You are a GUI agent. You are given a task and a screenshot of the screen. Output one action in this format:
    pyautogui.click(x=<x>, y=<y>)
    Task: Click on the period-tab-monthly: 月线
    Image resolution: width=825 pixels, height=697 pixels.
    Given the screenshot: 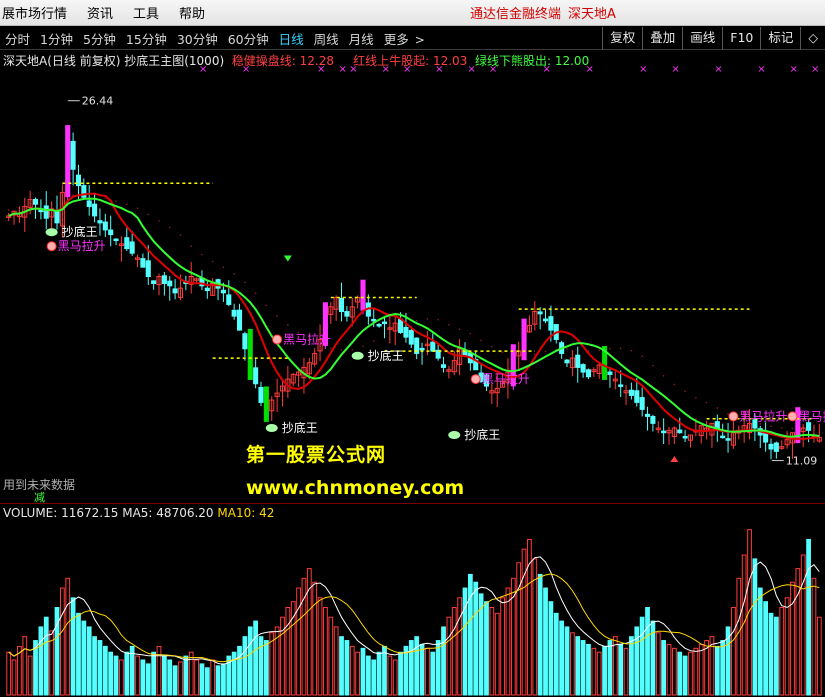 What is the action you would take?
    pyautogui.click(x=361, y=38)
    